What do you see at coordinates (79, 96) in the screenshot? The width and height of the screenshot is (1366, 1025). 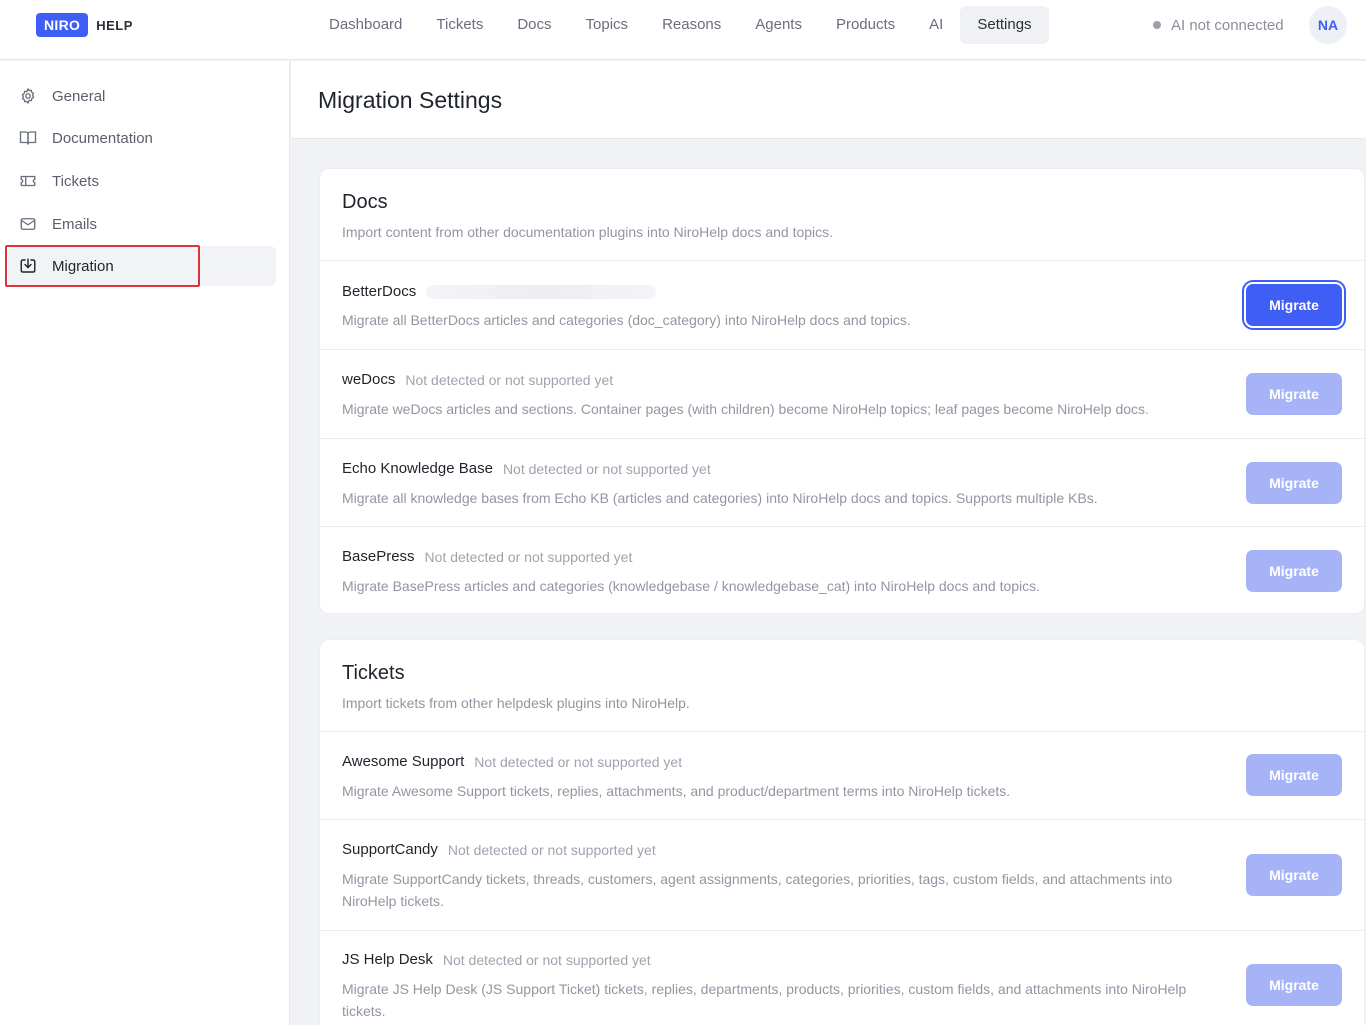 I see `sidebar-item-label: General` at bounding box center [79, 96].